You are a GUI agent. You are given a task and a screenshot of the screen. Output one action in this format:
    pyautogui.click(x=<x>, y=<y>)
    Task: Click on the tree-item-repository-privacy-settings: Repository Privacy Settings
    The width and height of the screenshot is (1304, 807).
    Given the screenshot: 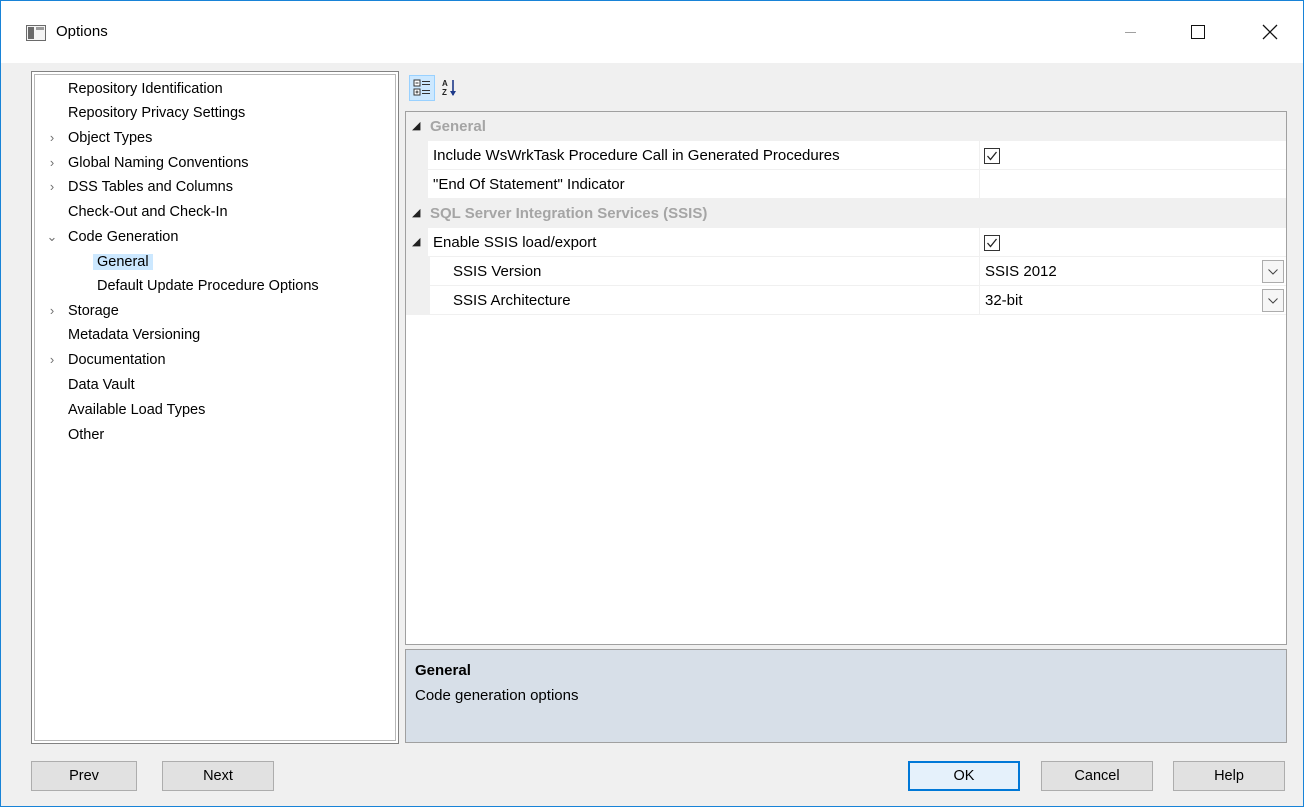 What is the action you would take?
    pyautogui.click(x=156, y=113)
    